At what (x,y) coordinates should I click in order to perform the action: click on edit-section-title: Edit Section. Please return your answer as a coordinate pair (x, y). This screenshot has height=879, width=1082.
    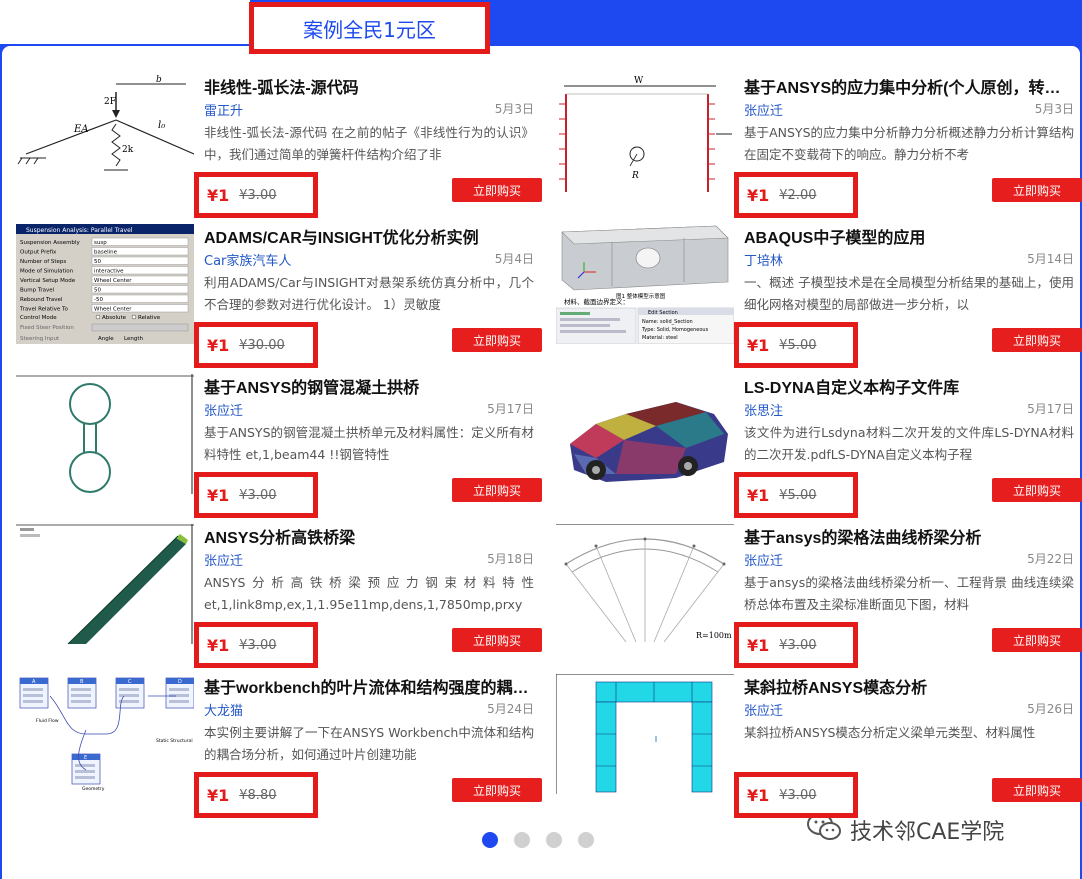
    Looking at the image, I should click on (663, 313).